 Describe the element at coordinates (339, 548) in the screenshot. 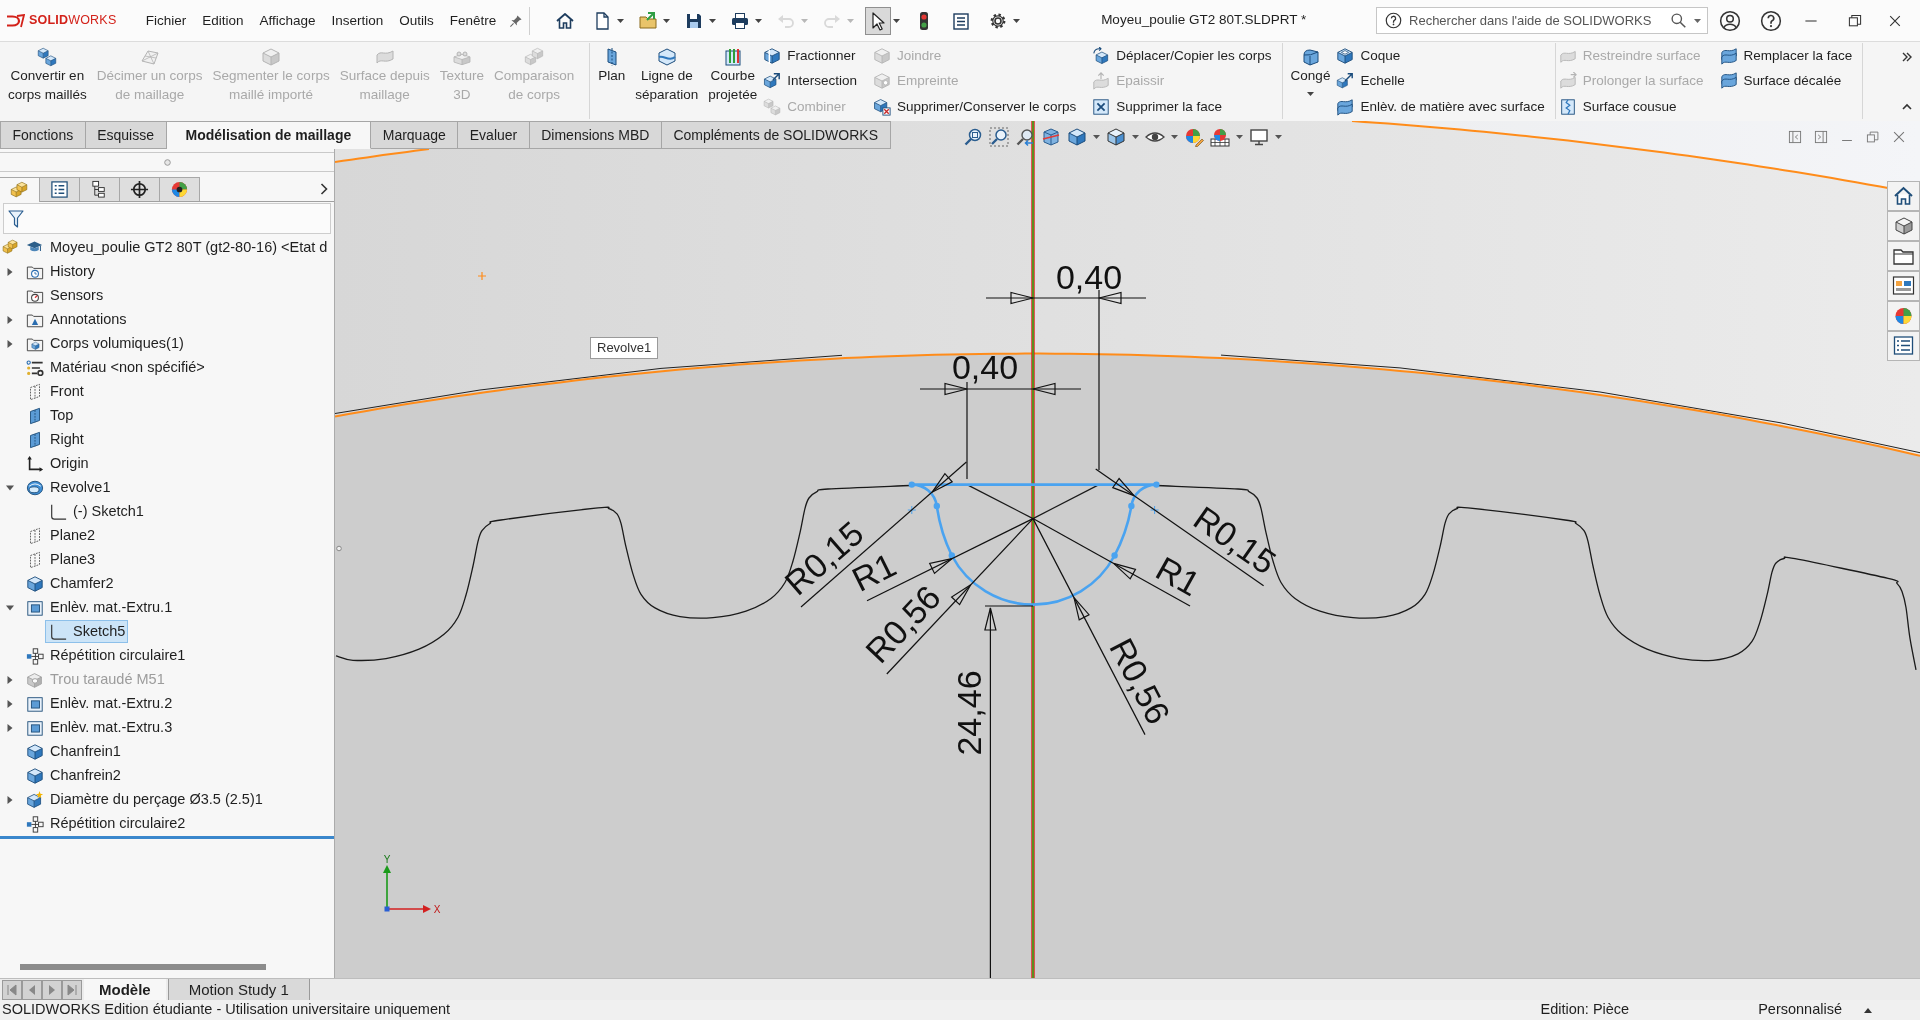

I see `splitter-handle-icon` at that location.